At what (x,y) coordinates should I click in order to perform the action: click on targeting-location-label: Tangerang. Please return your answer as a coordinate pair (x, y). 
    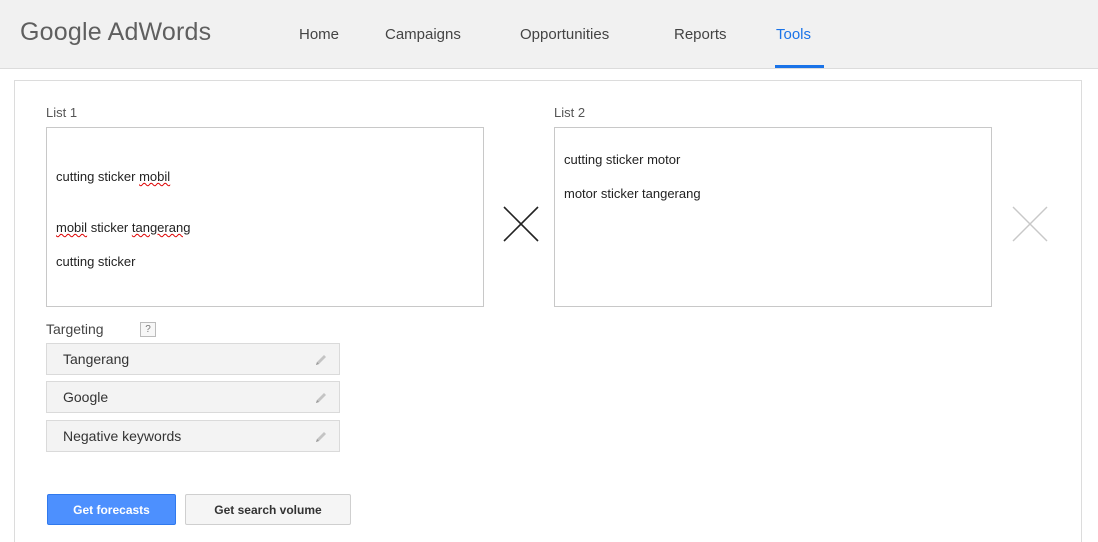
    Looking at the image, I should click on (96, 359).